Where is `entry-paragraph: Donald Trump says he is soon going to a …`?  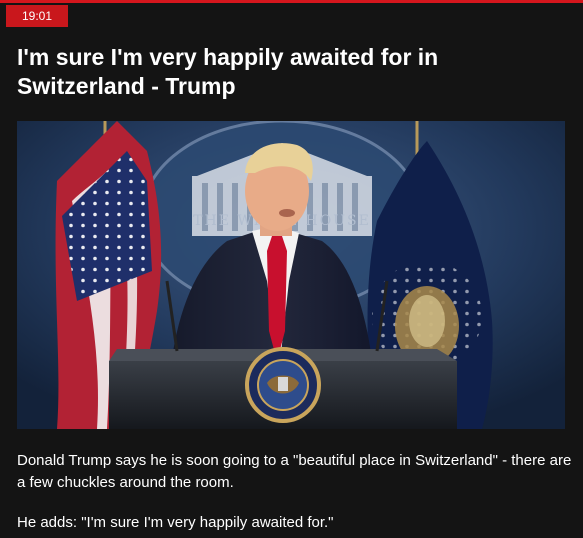
entry-paragraph: Donald Trump says he is soon going to a … is located at coordinates (294, 471).